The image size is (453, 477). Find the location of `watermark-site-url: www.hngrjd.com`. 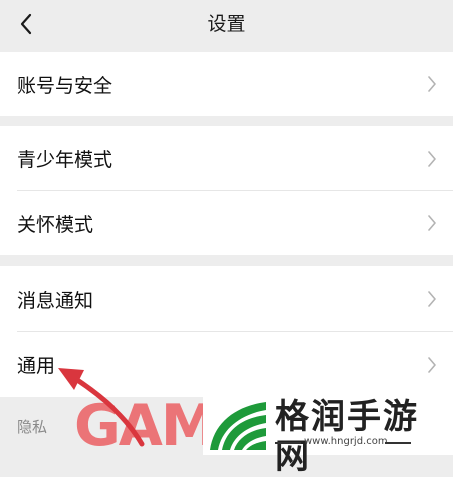

watermark-site-url: www.hngrjd.com is located at coordinates (346, 441).